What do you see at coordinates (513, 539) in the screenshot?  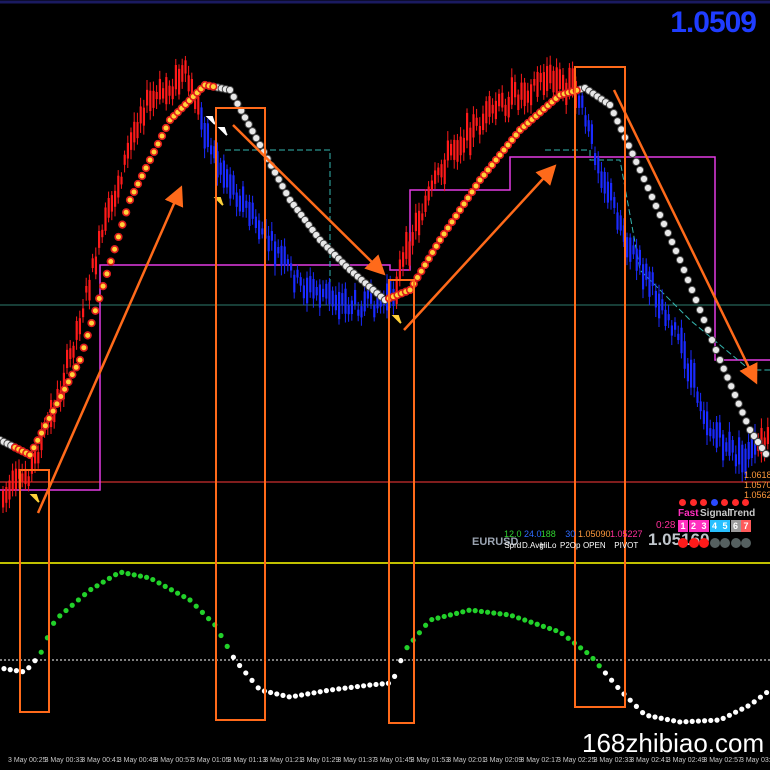 I see `stat-spread: 12.0 Sprd` at bounding box center [513, 539].